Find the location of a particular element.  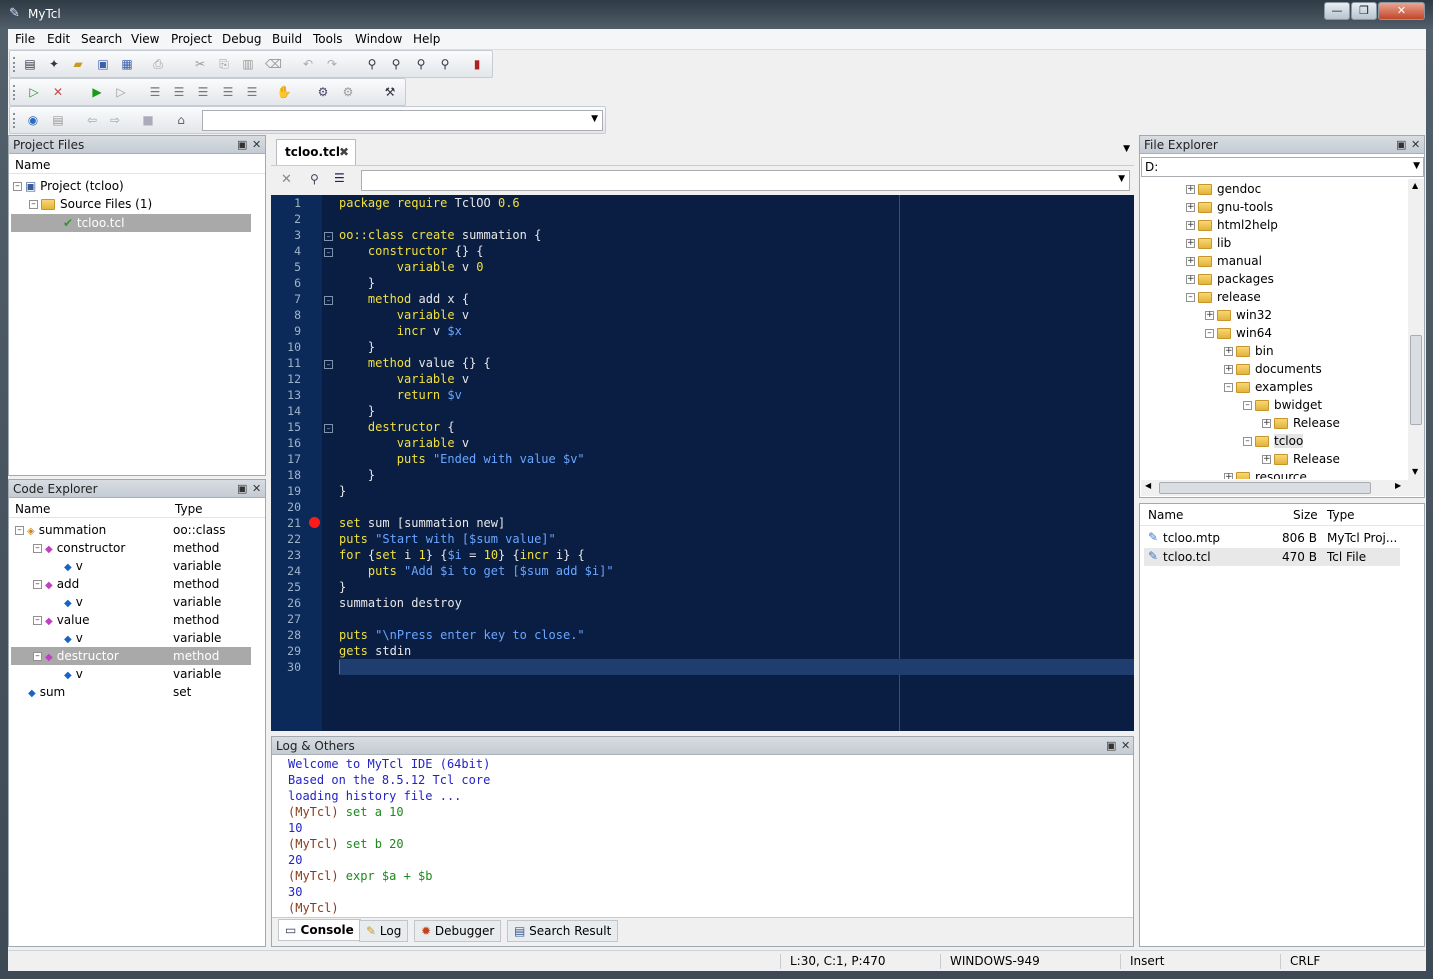

folder-tree-item: + packages is located at coordinates (1230, 279).